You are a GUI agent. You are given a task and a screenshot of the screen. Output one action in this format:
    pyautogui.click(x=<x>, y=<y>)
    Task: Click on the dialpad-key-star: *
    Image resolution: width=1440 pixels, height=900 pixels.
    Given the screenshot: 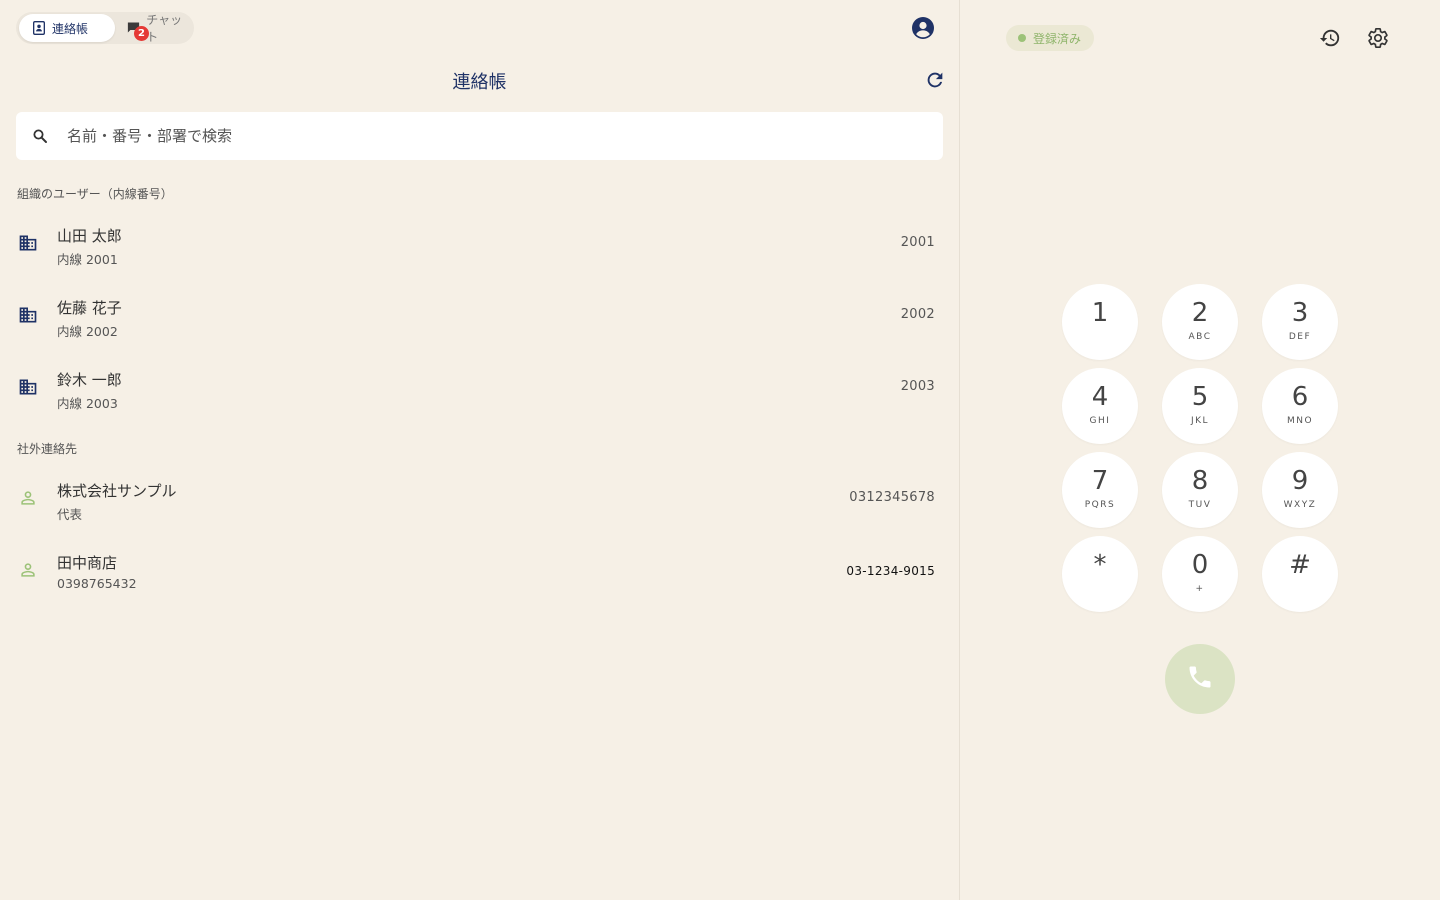 What is the action you would take?
    pyautogui.click(x=1100, y=574)
    